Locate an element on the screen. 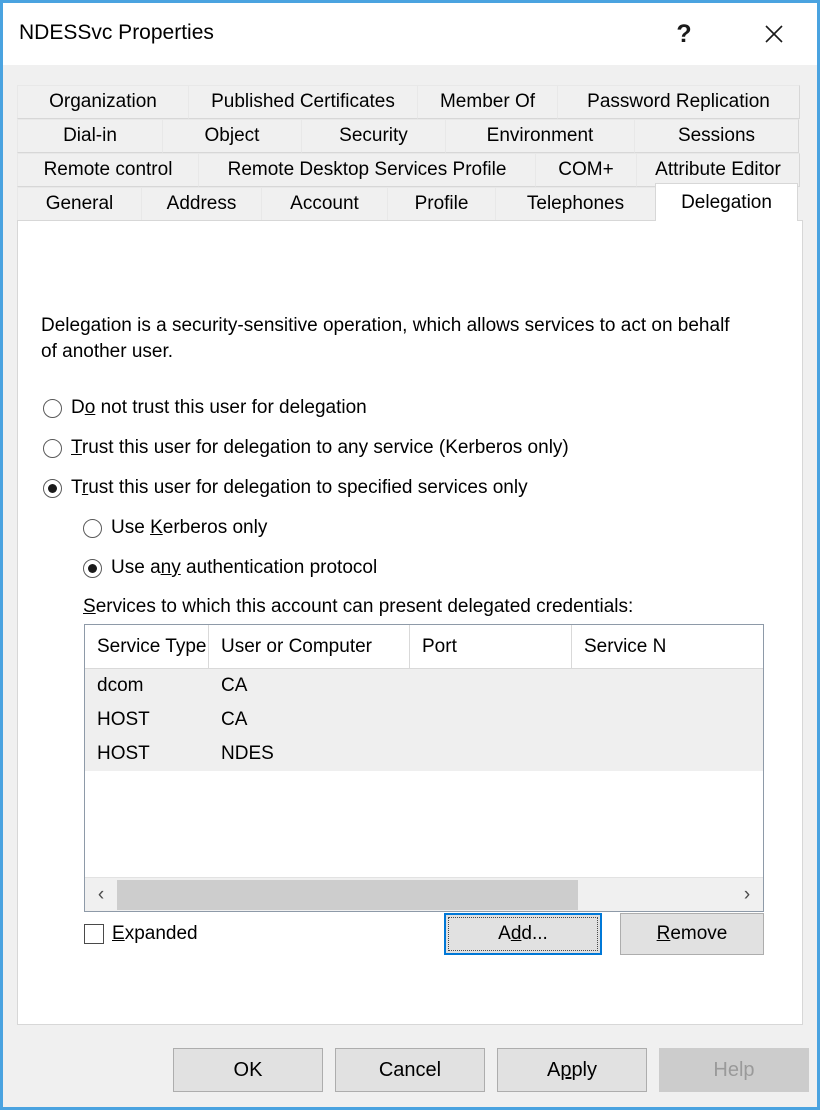 The image size is (820, 1110). column-header-user-or-computer: User or Computer is located at coordinates (309, 647).